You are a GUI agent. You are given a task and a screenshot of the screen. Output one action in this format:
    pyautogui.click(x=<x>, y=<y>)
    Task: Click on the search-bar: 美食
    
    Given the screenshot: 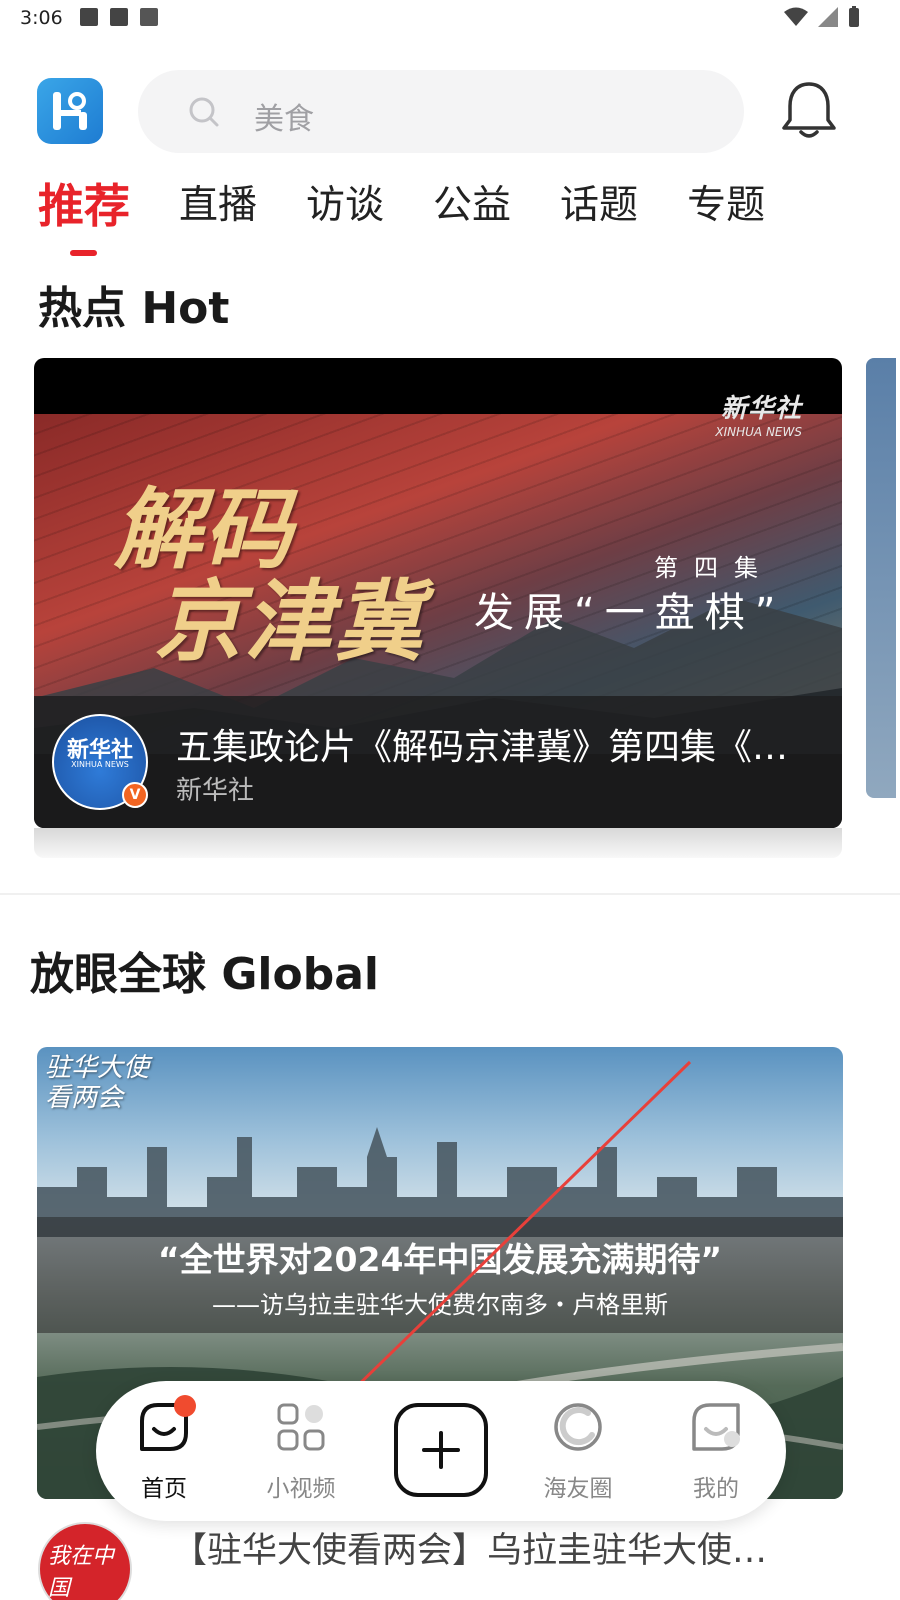 What is the action you would take?
    pyautogui.click(x=441, y=111)
    